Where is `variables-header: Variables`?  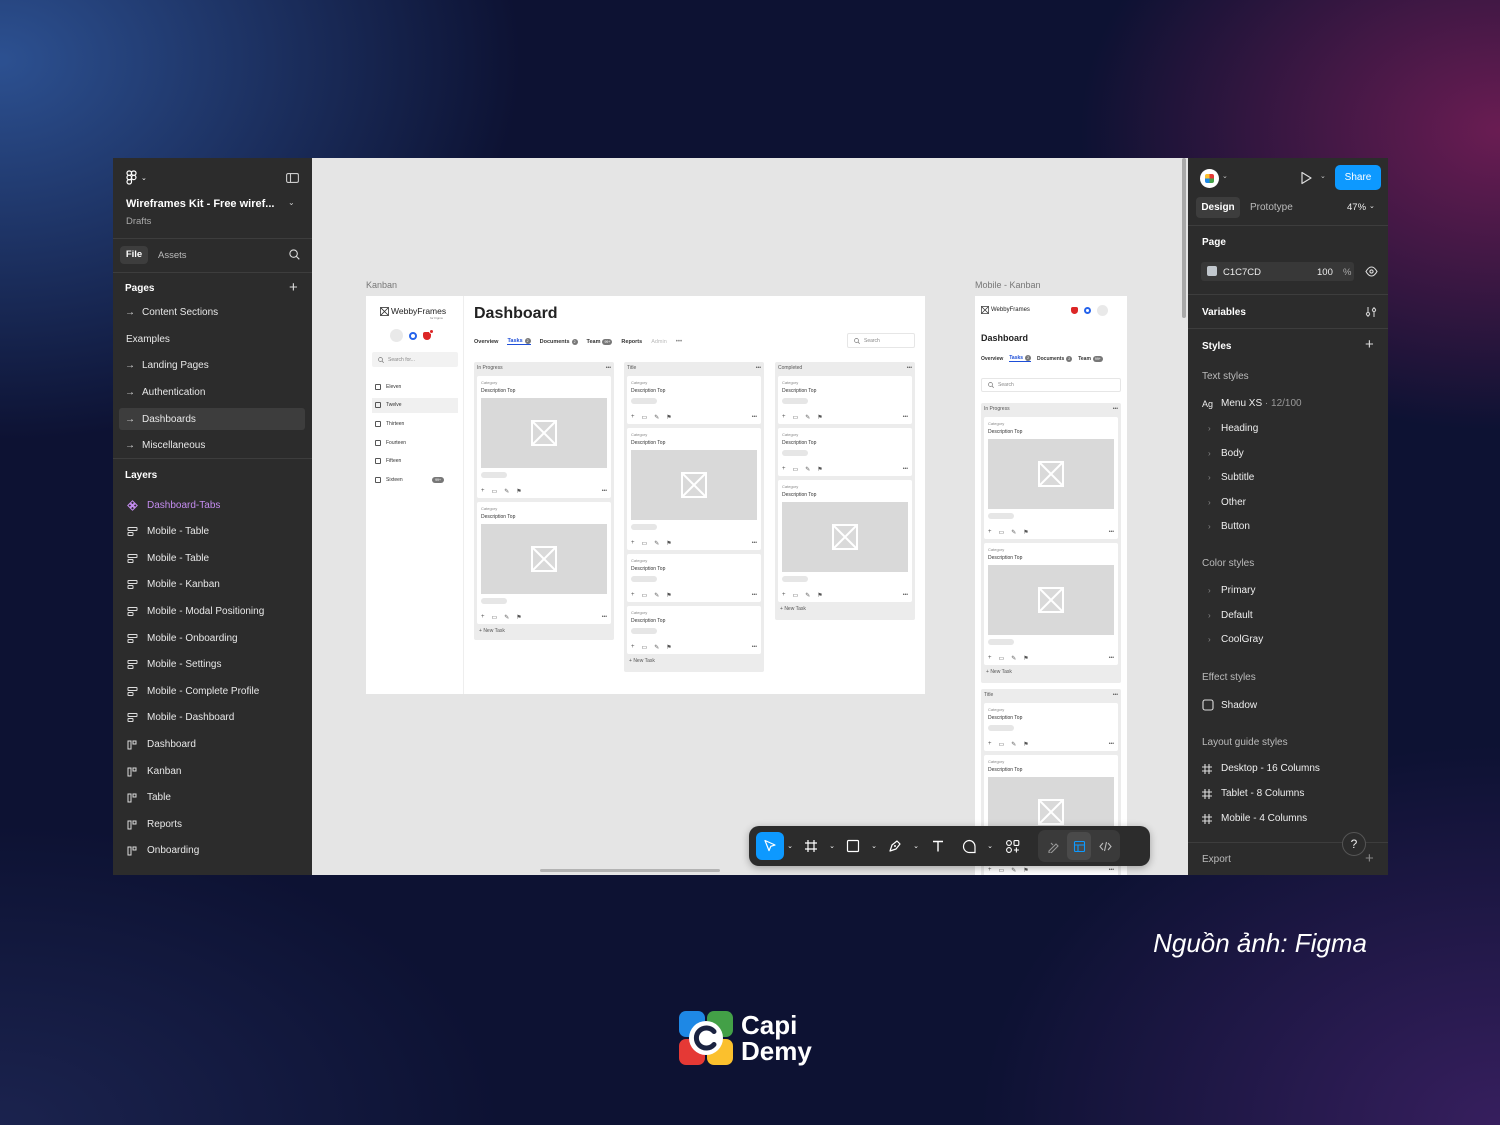 variables-header: Variables is located at coordinates (1224, 312).